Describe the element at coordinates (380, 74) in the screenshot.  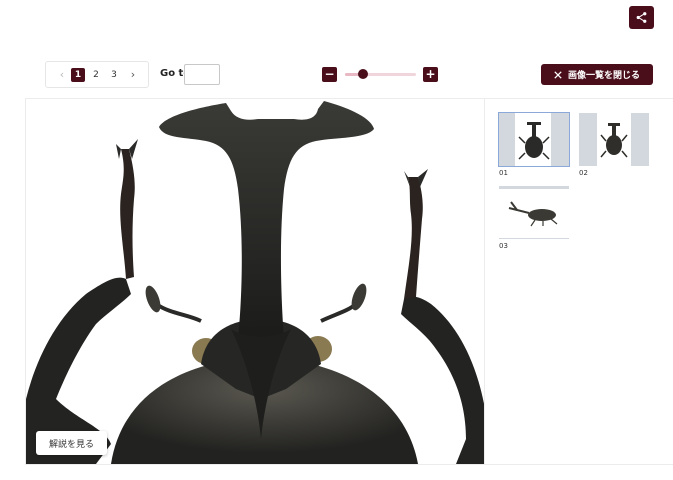
I see `zoom-slider` at that location.